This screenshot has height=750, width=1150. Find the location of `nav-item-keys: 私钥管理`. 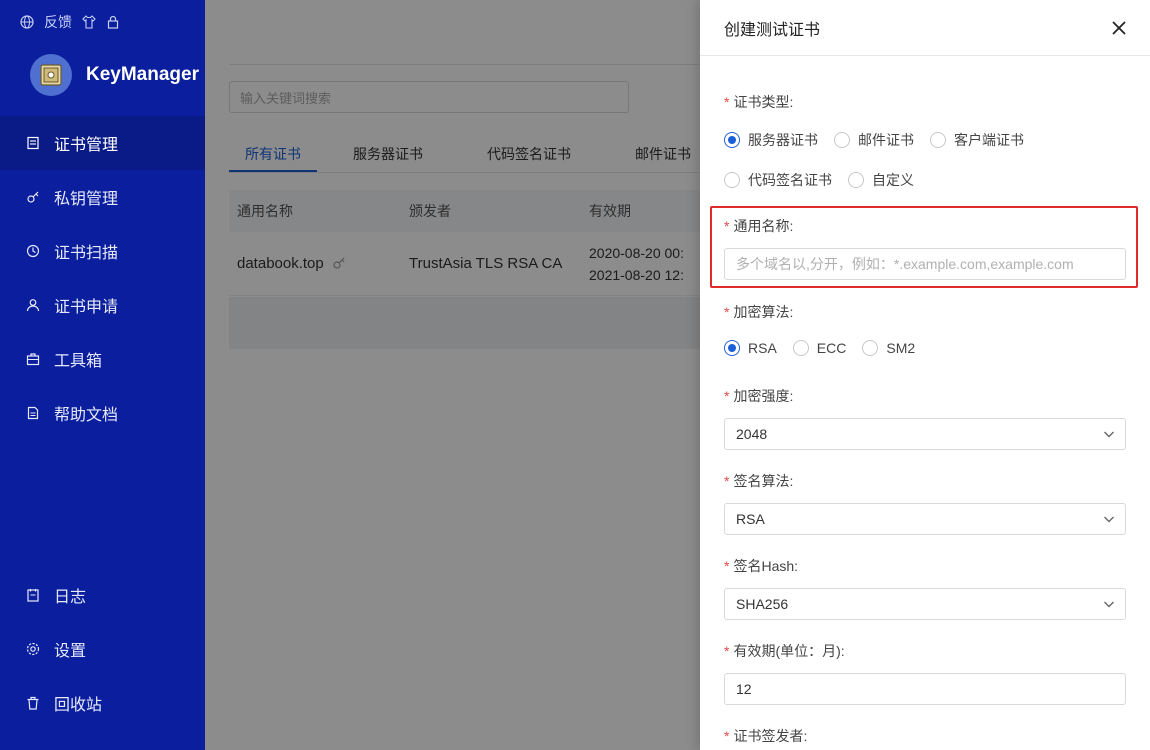

nav-item-keys: 私钥管理 is located at coordinates (102, 197).